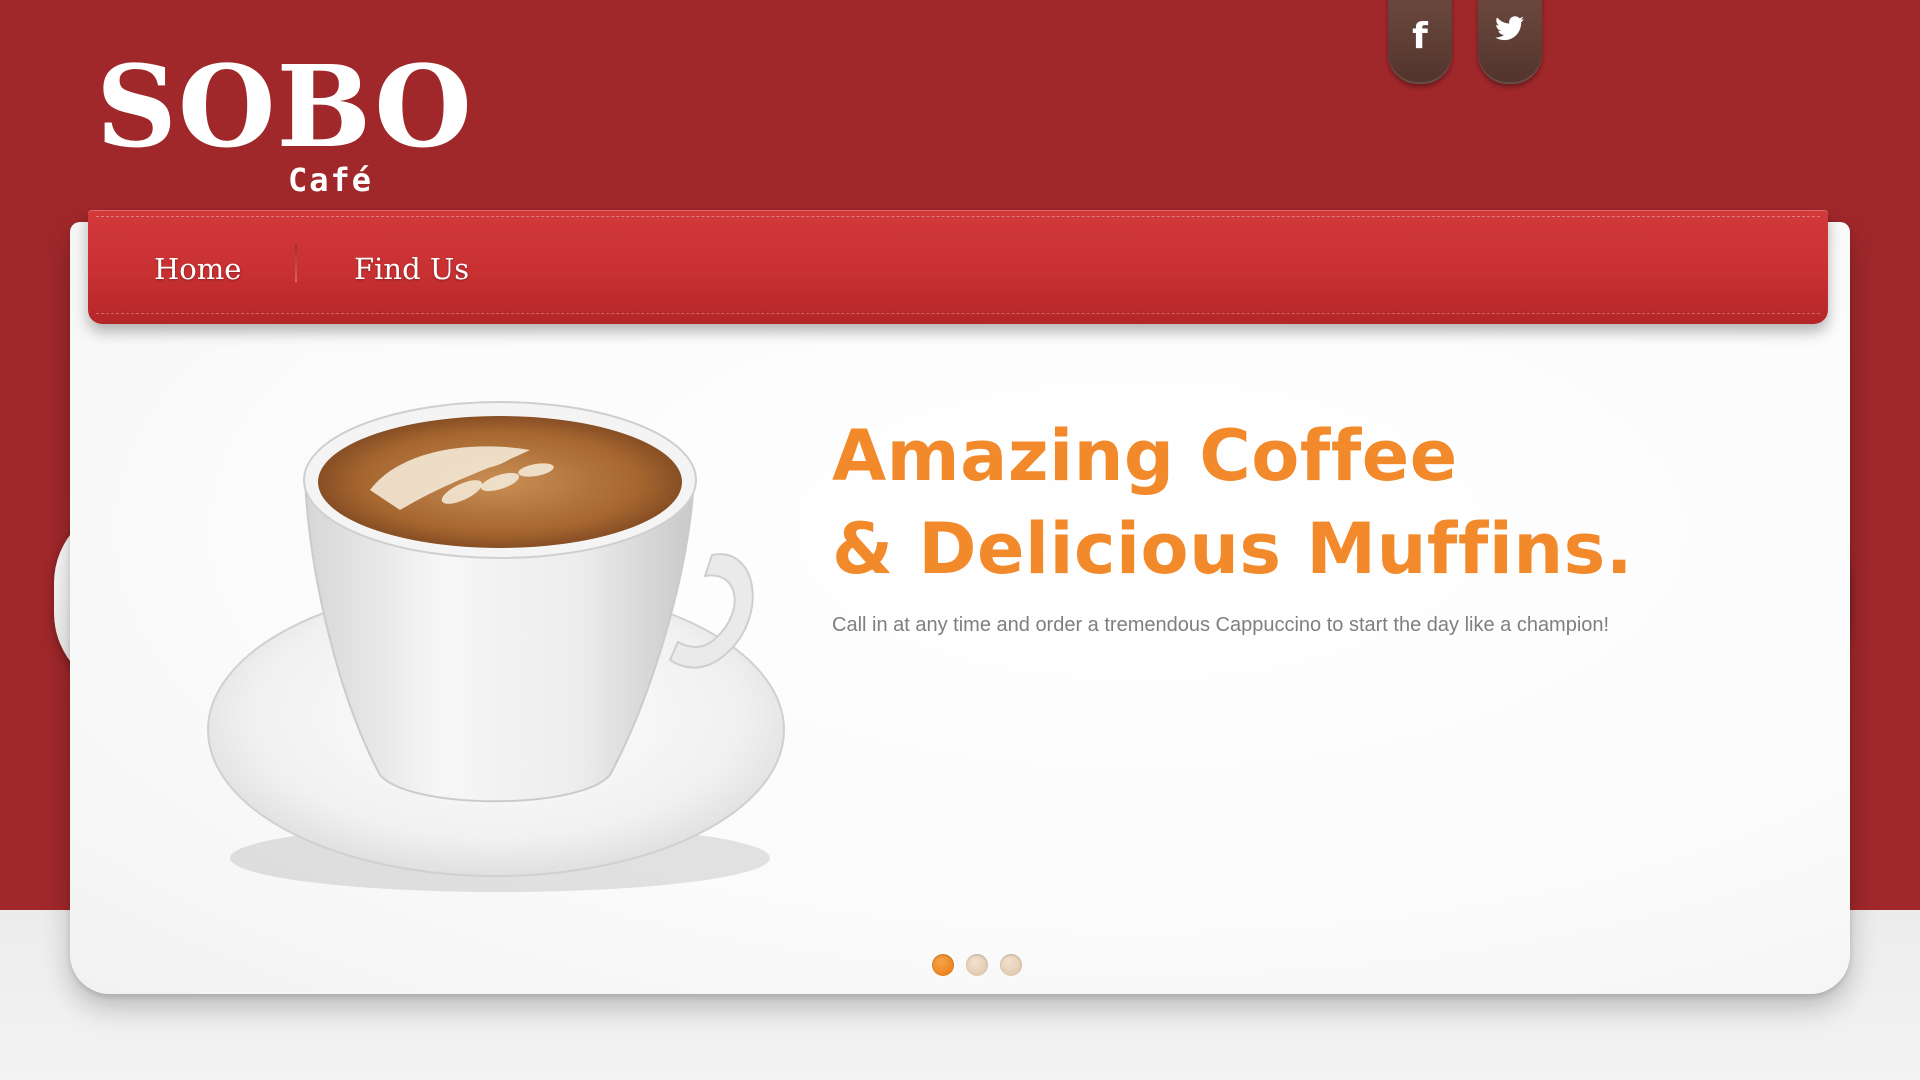 This screenshot has width=1920, height=1080. I want to click on logo-title: SOBO, so click(284, 107).